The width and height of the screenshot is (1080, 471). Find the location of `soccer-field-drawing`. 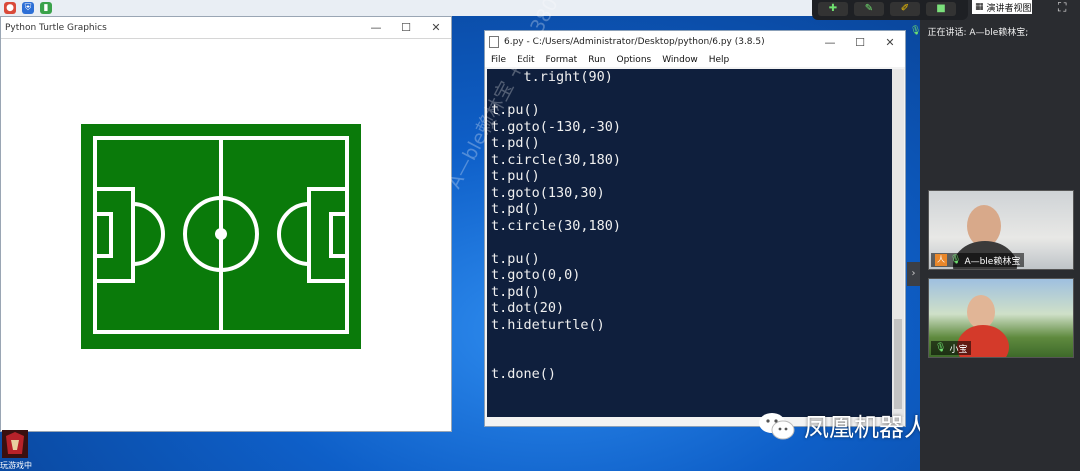

soccer-field-drawing is located at coordinates (221, 236).